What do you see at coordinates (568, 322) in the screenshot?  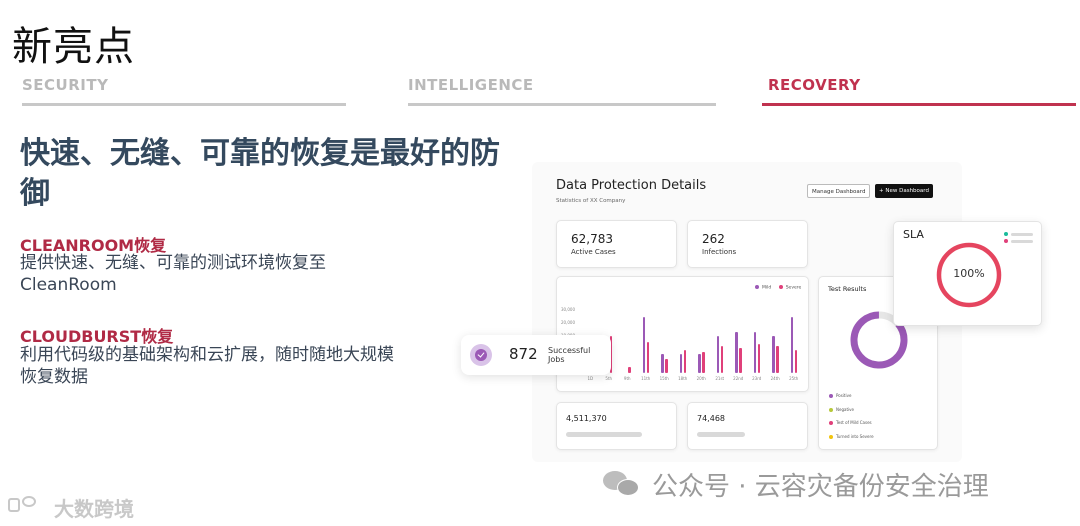 I see `y-tick-20000: 20,000` at bounding box center [568, 322].